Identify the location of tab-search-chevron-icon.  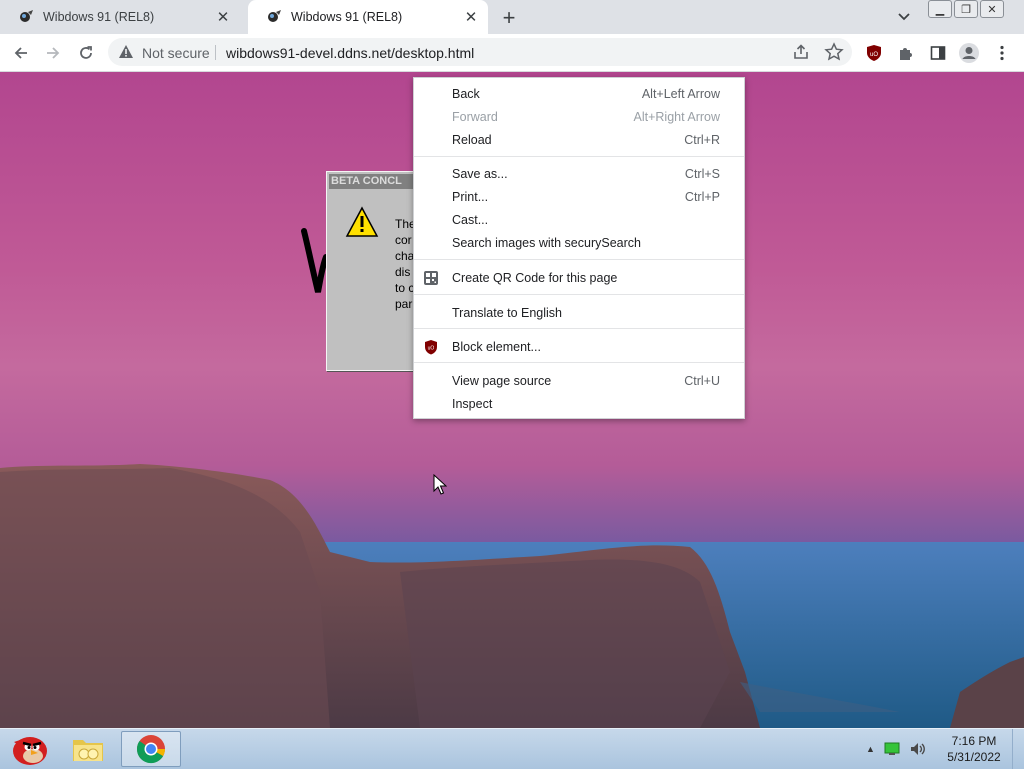
(904, 17).